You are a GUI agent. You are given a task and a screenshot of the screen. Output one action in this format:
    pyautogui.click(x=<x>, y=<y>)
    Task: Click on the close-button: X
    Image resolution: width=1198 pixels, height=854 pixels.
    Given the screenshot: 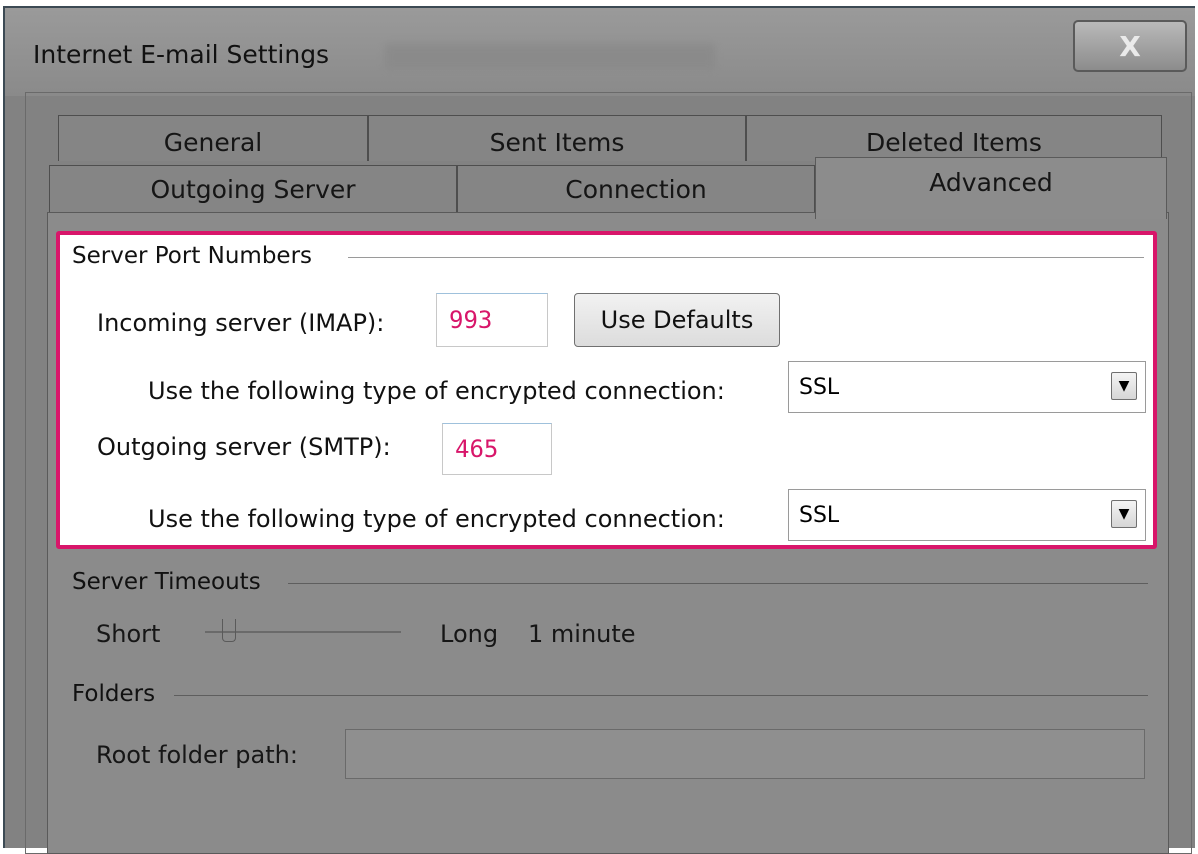 What is the action you would take?
    pyautogui.click(x=1130, y=46)
    